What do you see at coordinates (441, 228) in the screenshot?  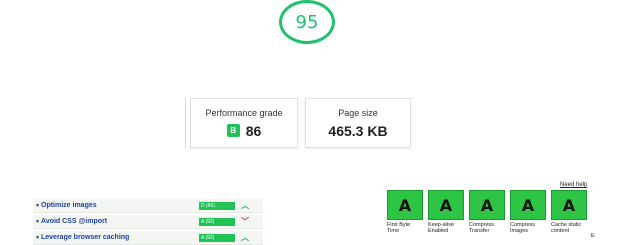 I see `grade-label: Keep-alive Enabled` at bounding box center [441, 228].